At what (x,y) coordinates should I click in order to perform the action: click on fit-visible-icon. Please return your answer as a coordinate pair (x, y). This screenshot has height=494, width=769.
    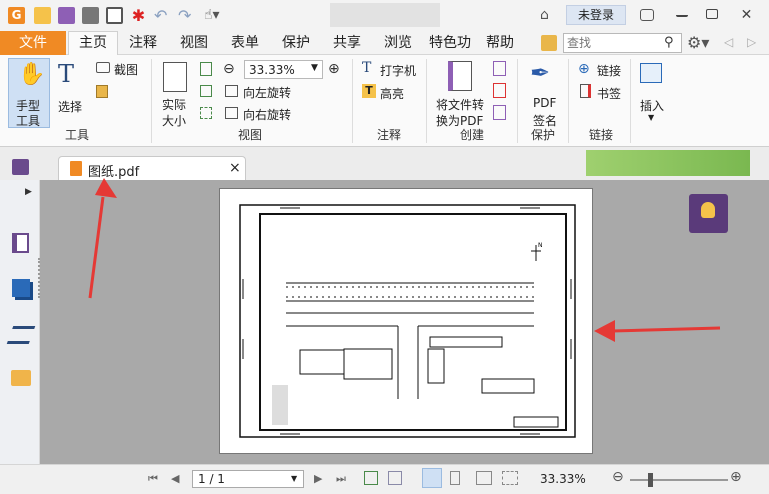
    Looking at the image, I should click on (206, 113).